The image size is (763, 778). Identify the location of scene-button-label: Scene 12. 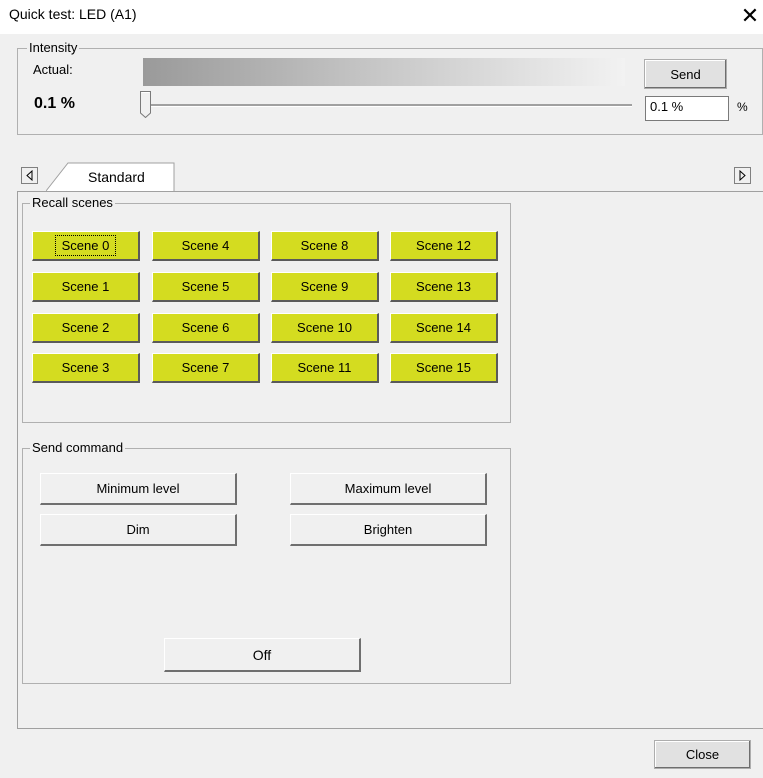
(443, 245).